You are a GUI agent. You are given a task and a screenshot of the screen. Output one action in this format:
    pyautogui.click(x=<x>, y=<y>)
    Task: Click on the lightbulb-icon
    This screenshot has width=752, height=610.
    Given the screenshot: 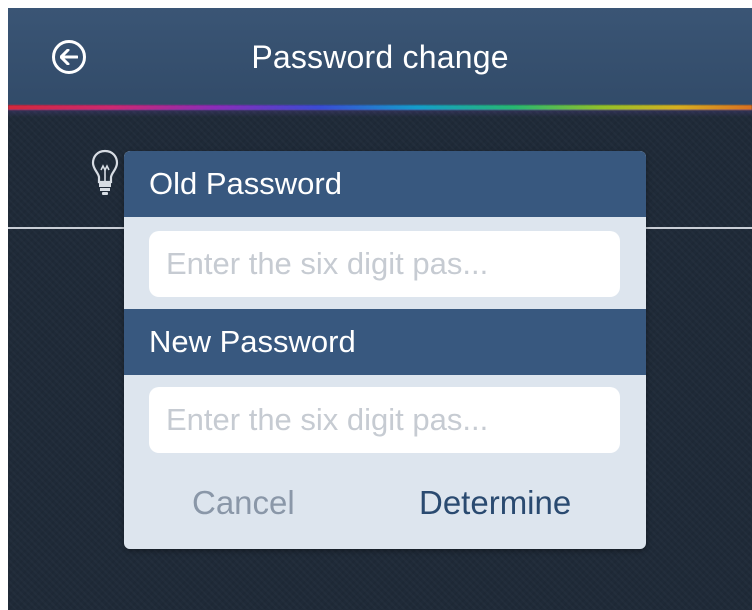 What is the action you would take?
    pyautogui.click(x=105, y=172)
    